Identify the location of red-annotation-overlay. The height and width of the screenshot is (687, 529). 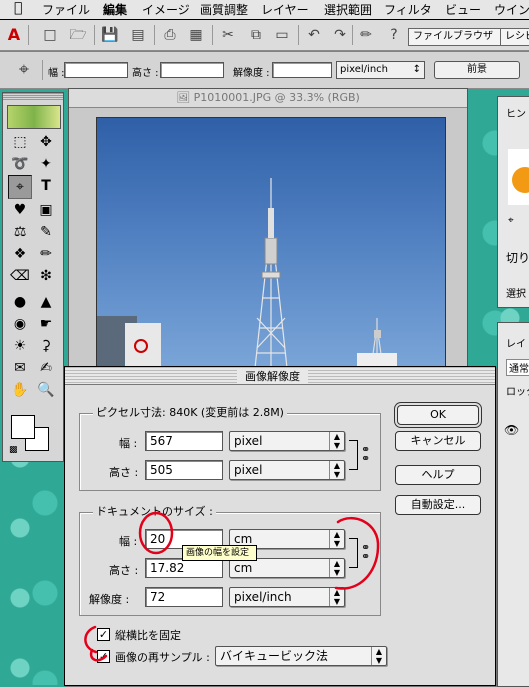
(232, 586).